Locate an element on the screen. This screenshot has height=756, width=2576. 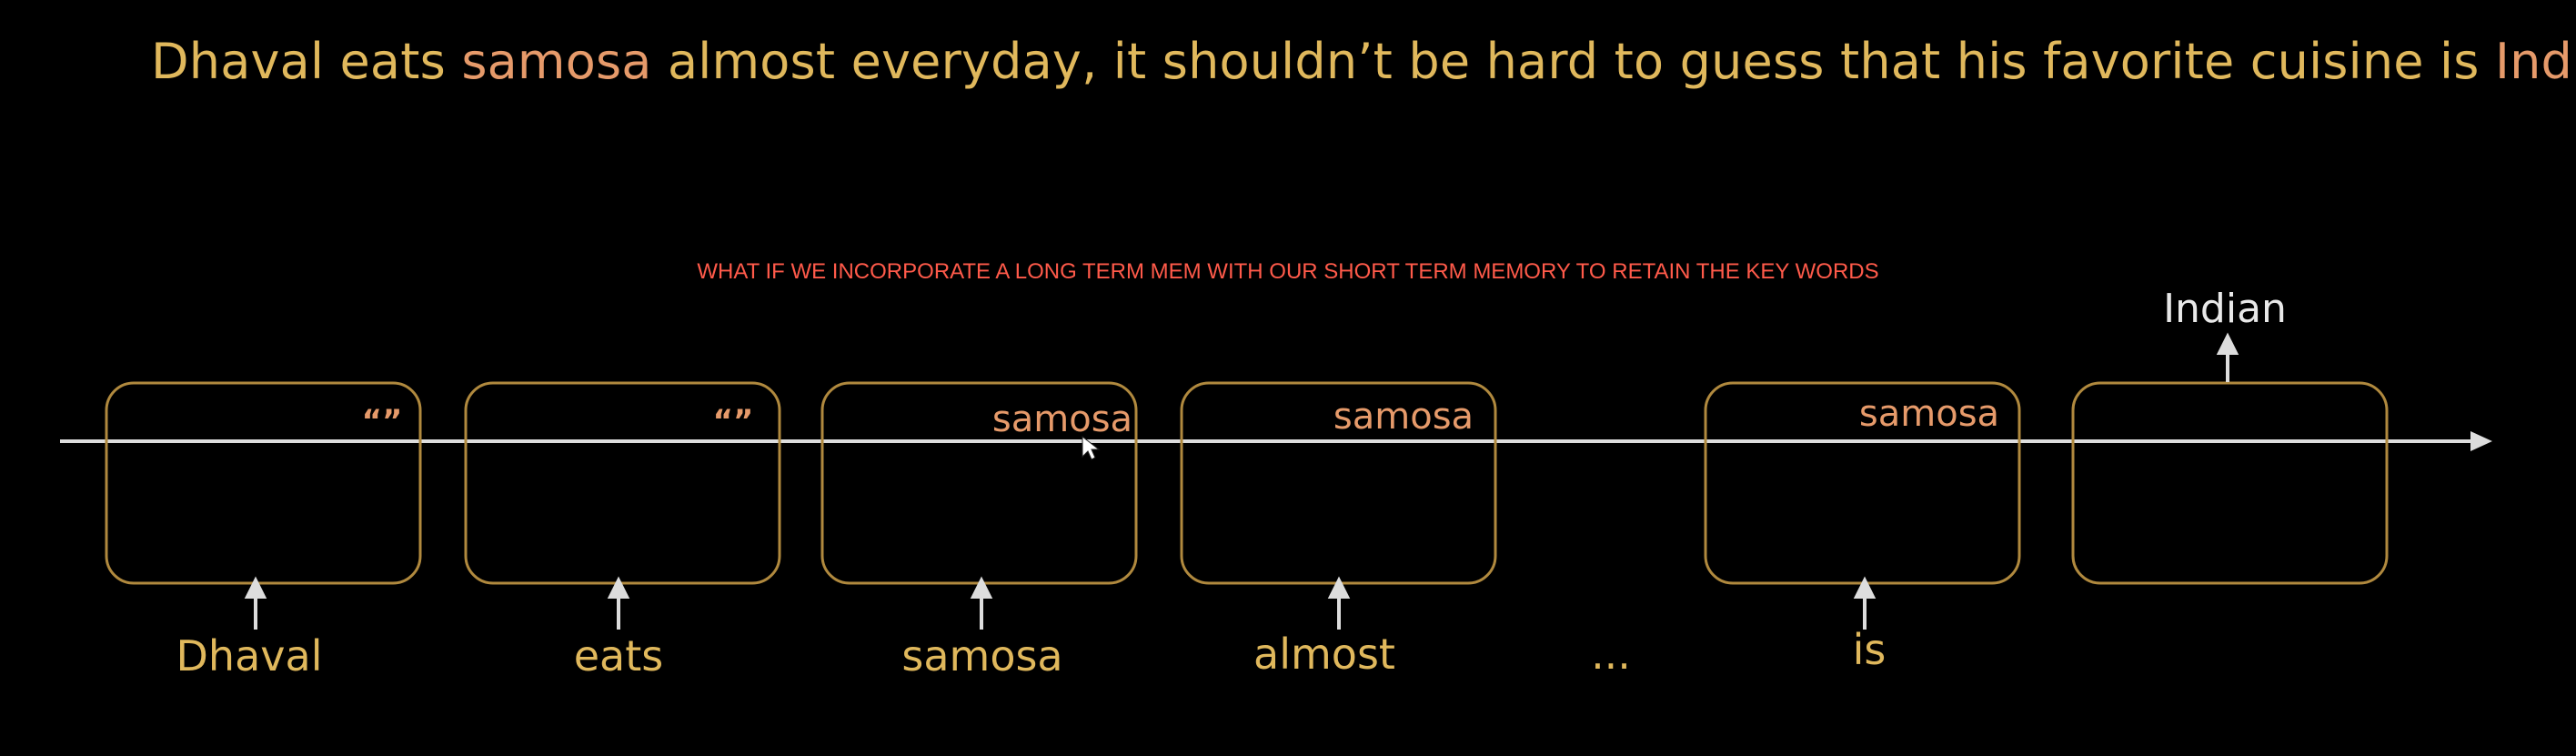
mouse-pointer-icon is located at coordinates (1091, 448).